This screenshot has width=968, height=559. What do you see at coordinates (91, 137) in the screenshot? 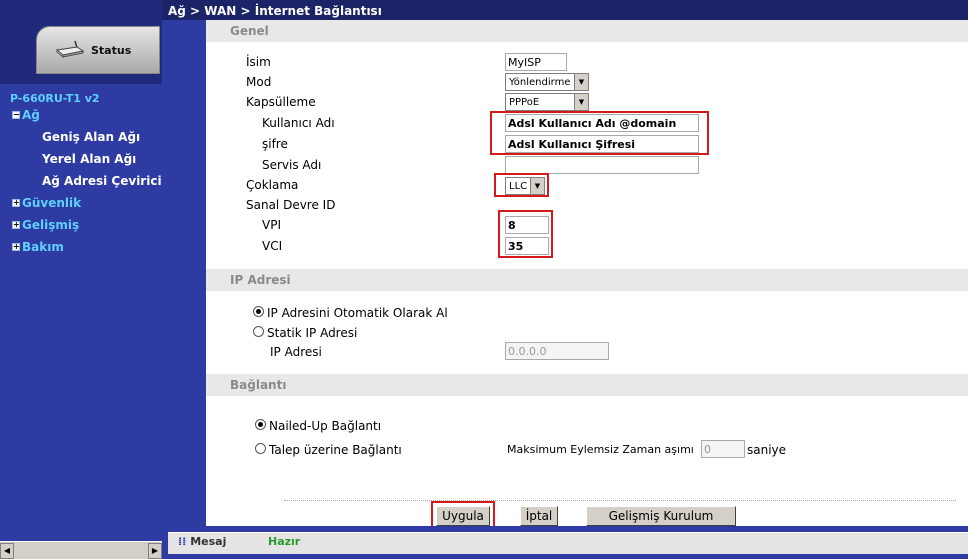
I see `nav-item-genis-alan: Geniş Alan Ağı` at bounding box center [91, 137].